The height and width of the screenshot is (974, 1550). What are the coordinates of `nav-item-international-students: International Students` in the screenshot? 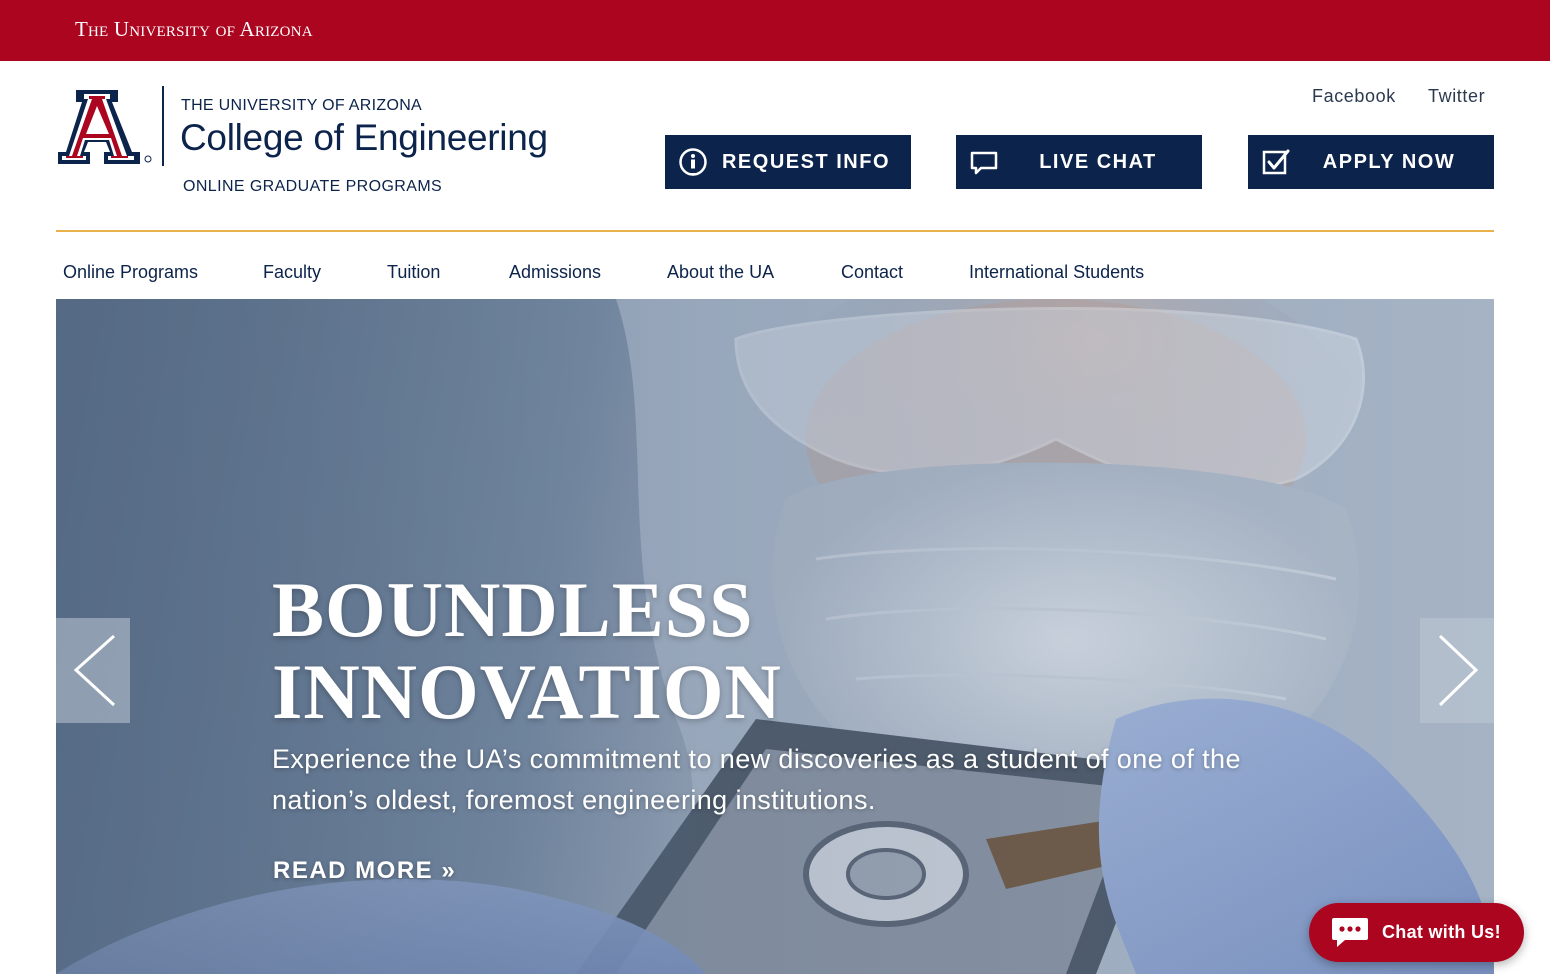 It's located at (1056, 272).